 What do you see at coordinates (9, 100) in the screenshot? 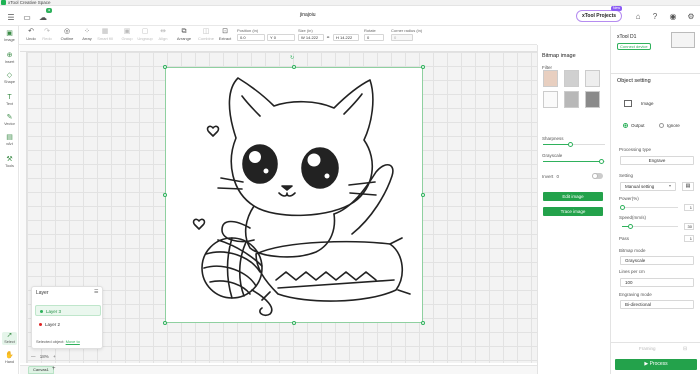
I see `sidebar-item-text: T Text` at bounding box center [9, 100].